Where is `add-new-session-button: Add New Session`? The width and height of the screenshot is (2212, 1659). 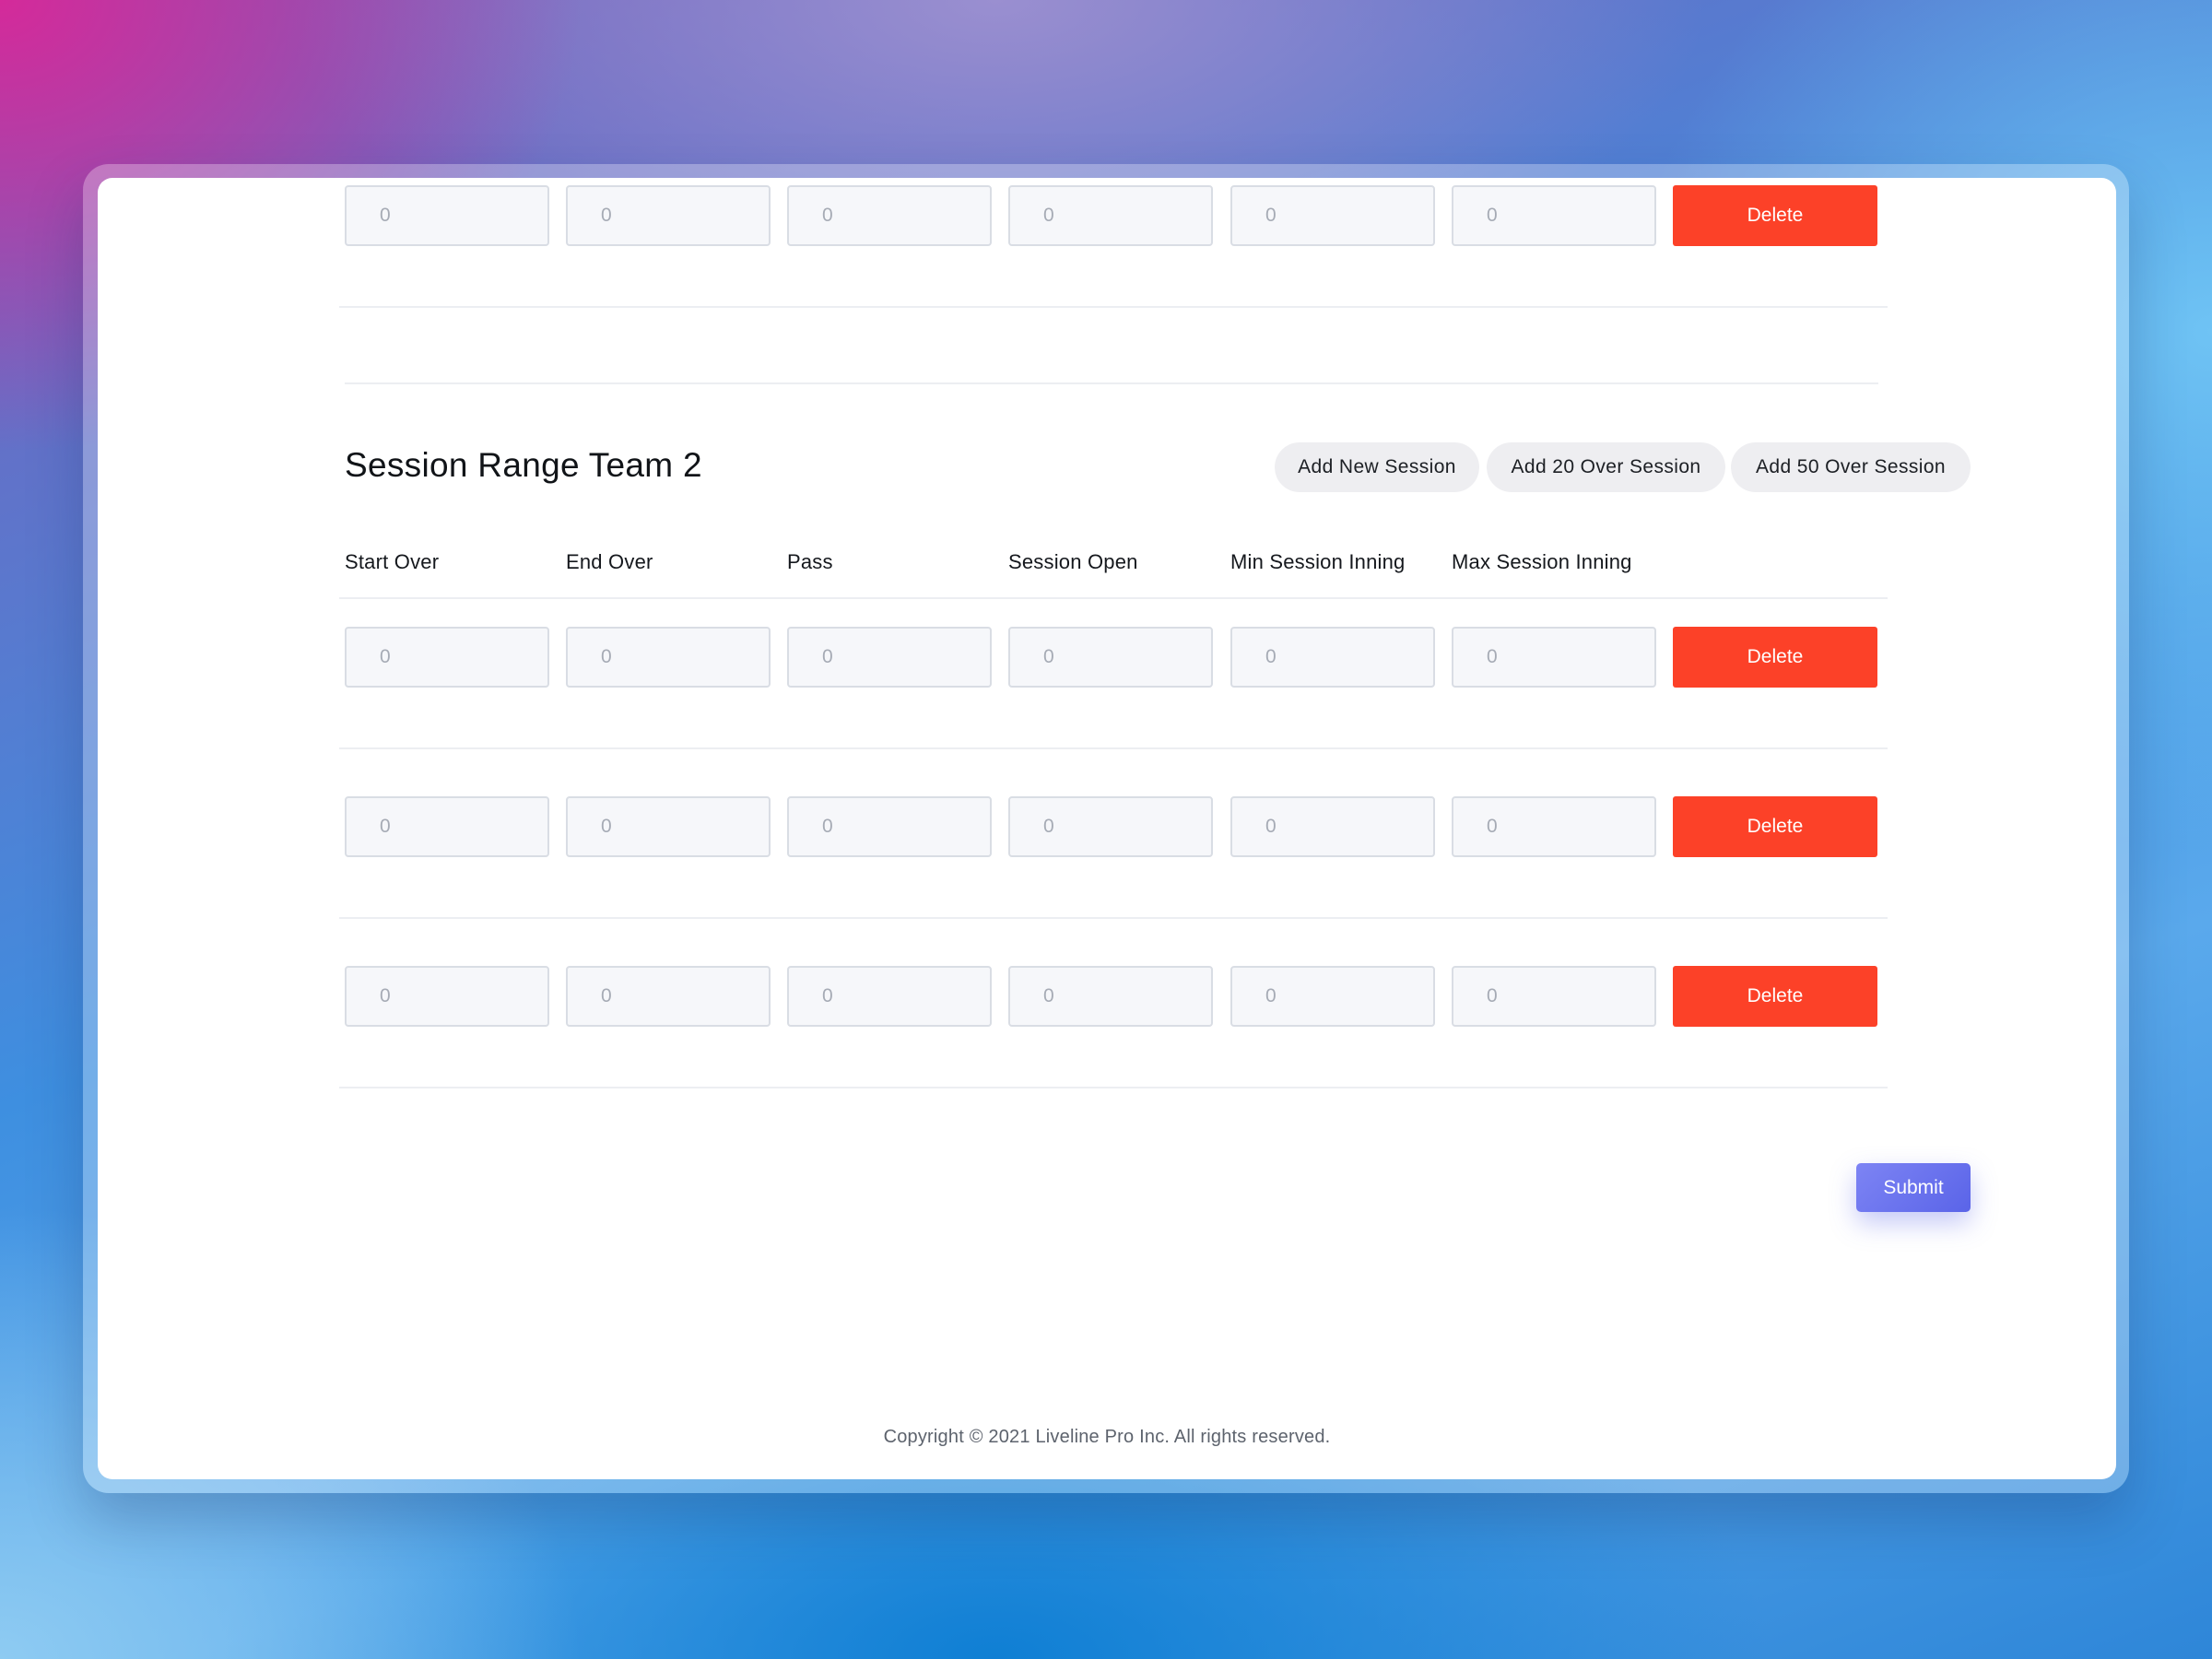 add-new-session-button: Add New Session is located at coordinates (1377, 467).